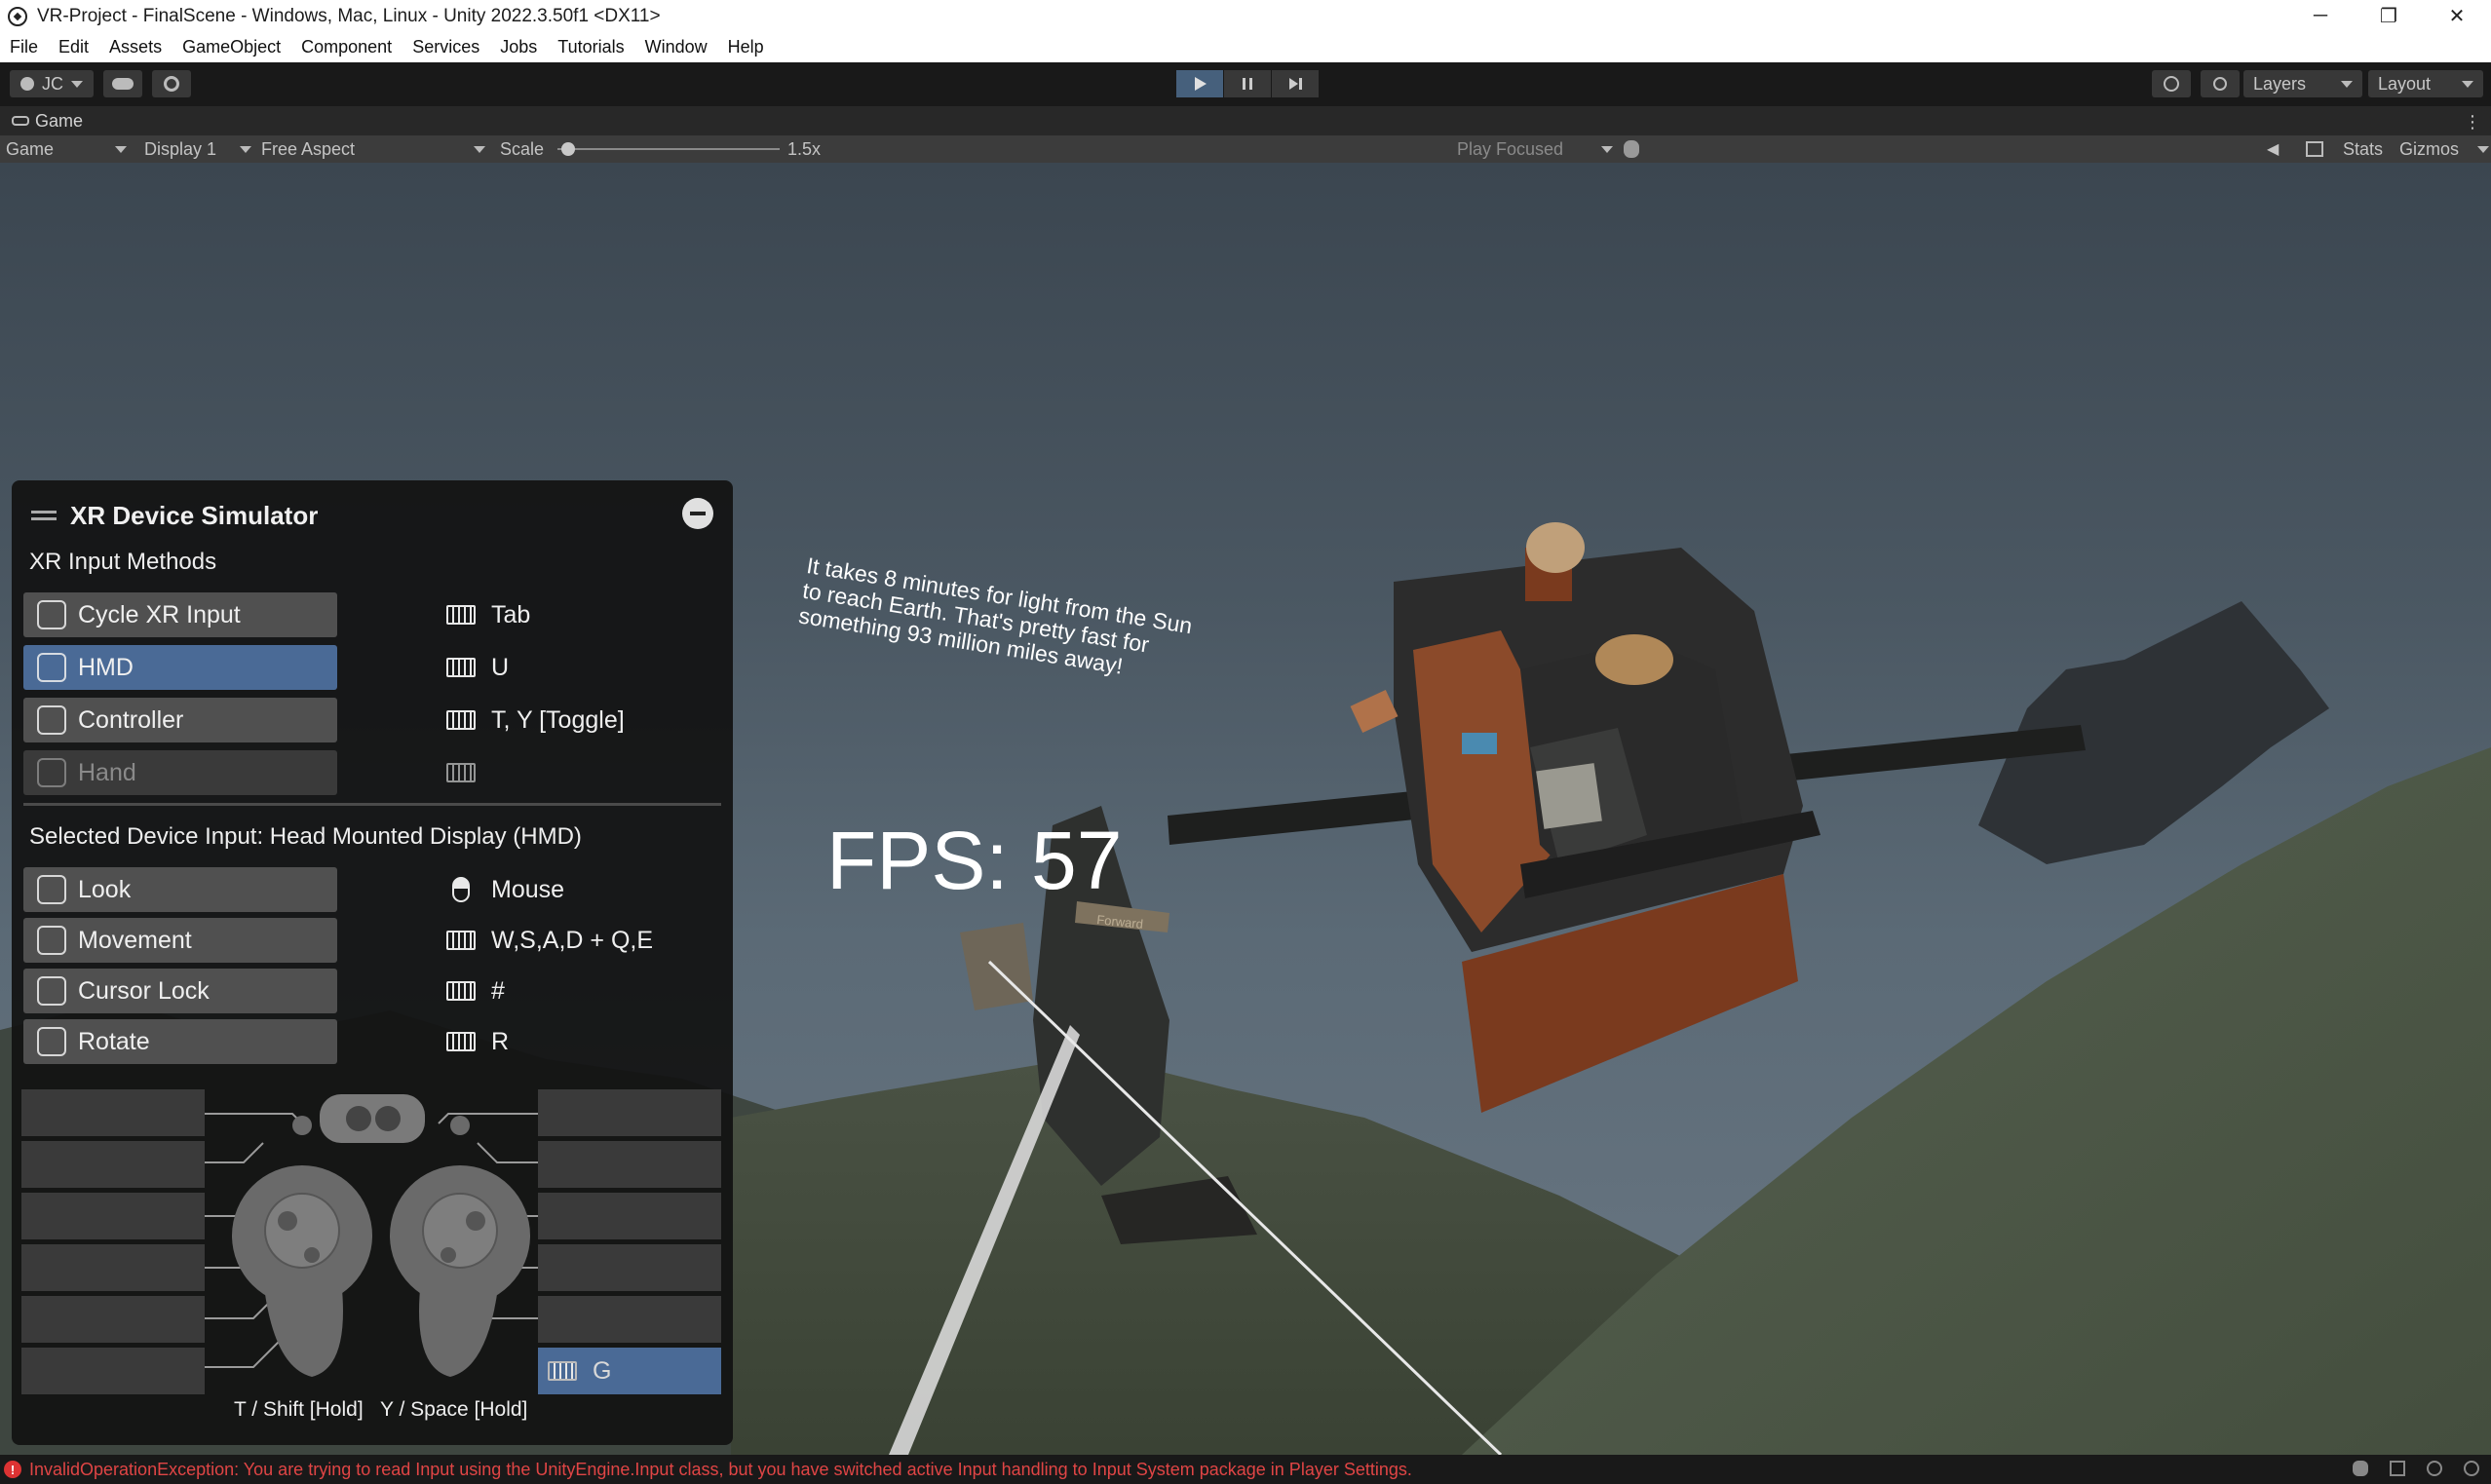 This screenshot has height=1484, width=2491. I want to click on menu-services: Services, so click(445, 47).